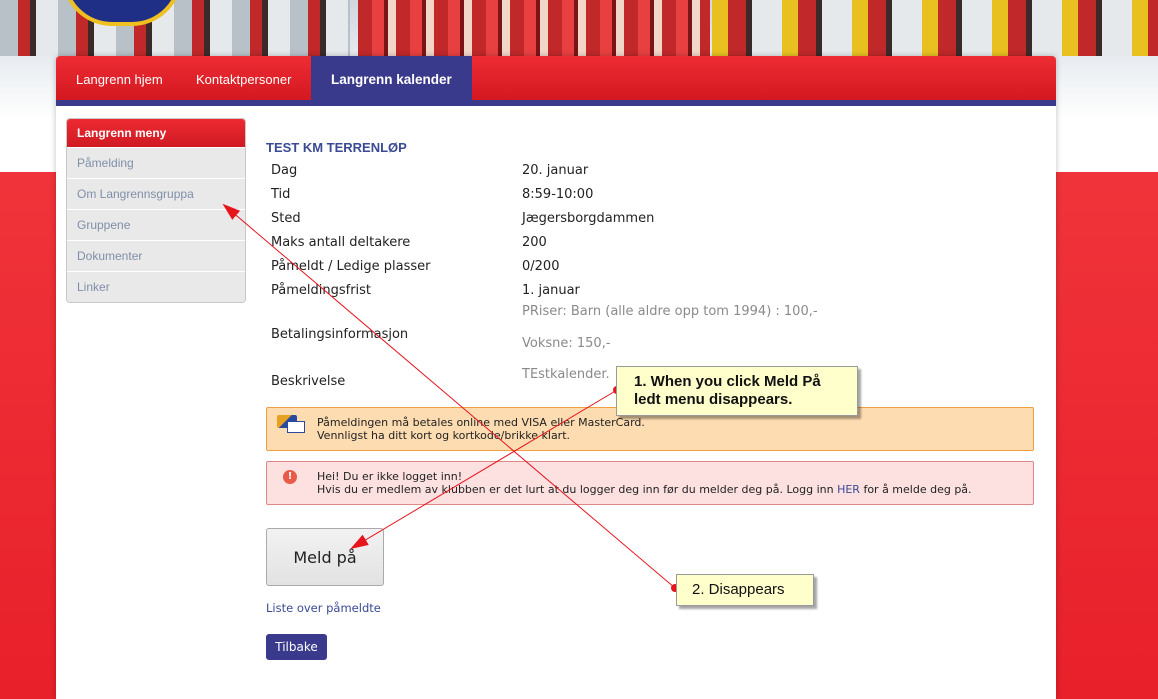 The image size is (1158, 699). I want to click on callout-1-line1: 1. When you click Meld På, so click(727, 381).